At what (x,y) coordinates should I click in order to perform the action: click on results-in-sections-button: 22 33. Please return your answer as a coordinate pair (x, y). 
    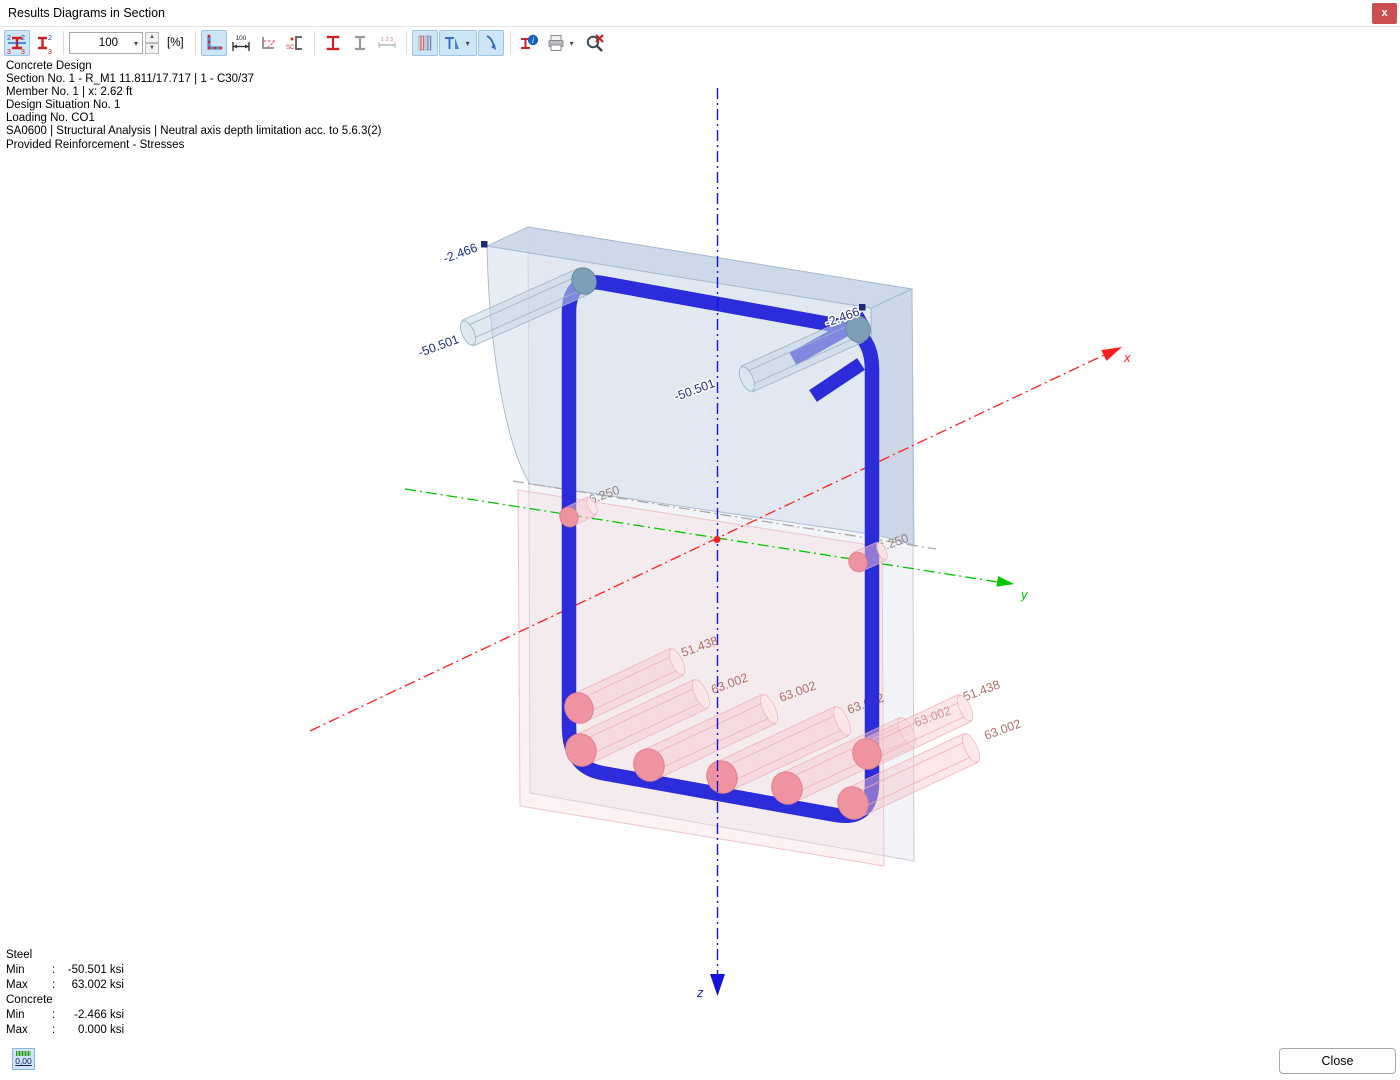
    Looking at the image, I should click on (17, 43).